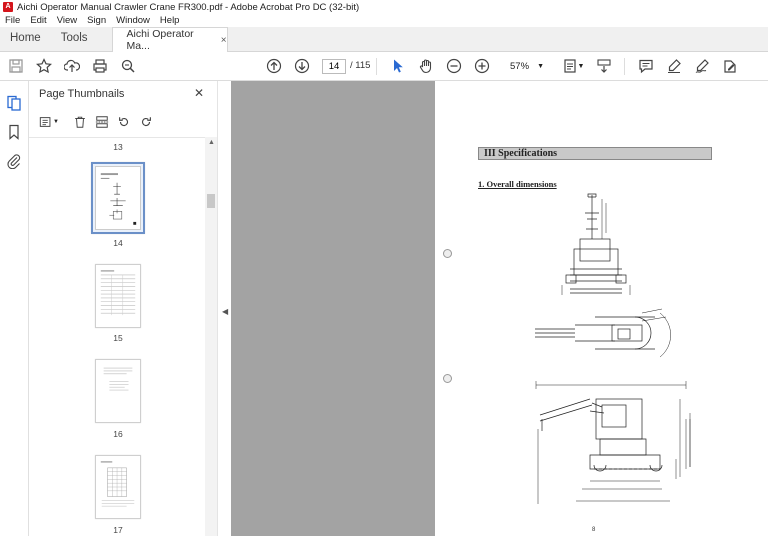 Image resolution: width=768 pixels, height=536 pixels. I want to click on acrobat-app-icon: A, so click(8, 7).